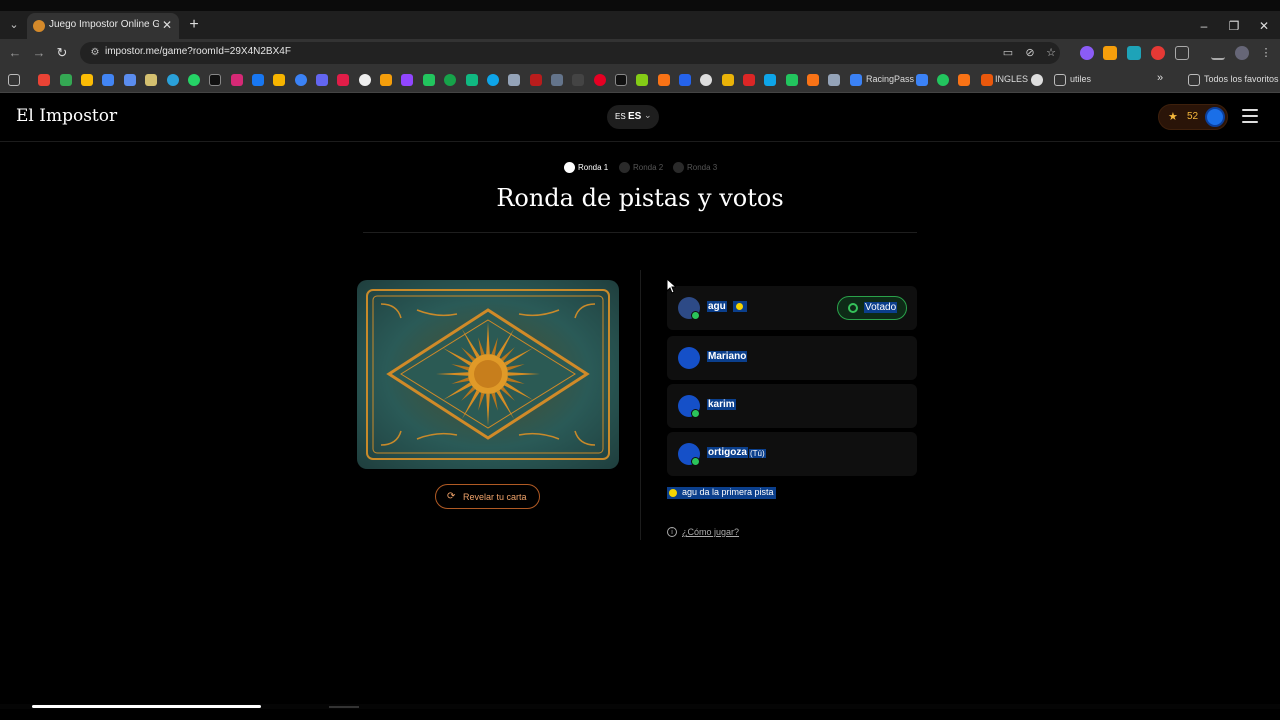 The height and width of the screenshot is (720, 1280). Describe the element at coordinates (1234, 26) in the screenshot. I see `restore-icon: ❐` at that location.